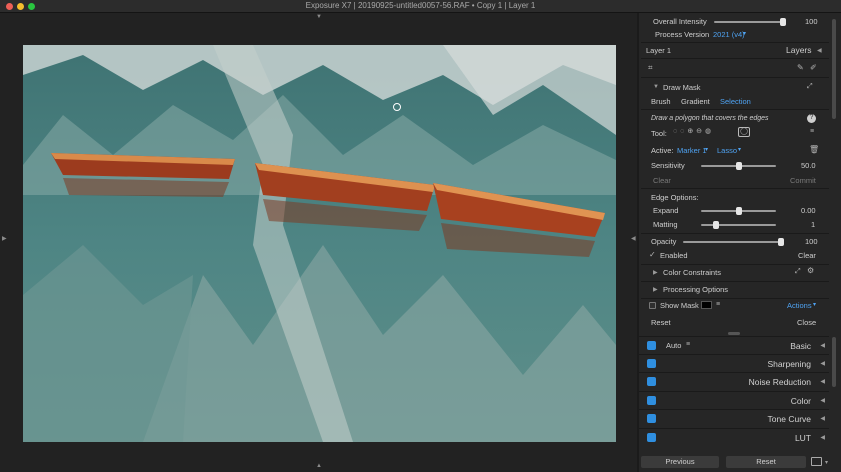 The width and height of the screenshot is (841, 472). What do you see at coordinates (651, 418) in the screenshot?
I see `tone-curve-enable-toggle` at bounding box center [651, 418].